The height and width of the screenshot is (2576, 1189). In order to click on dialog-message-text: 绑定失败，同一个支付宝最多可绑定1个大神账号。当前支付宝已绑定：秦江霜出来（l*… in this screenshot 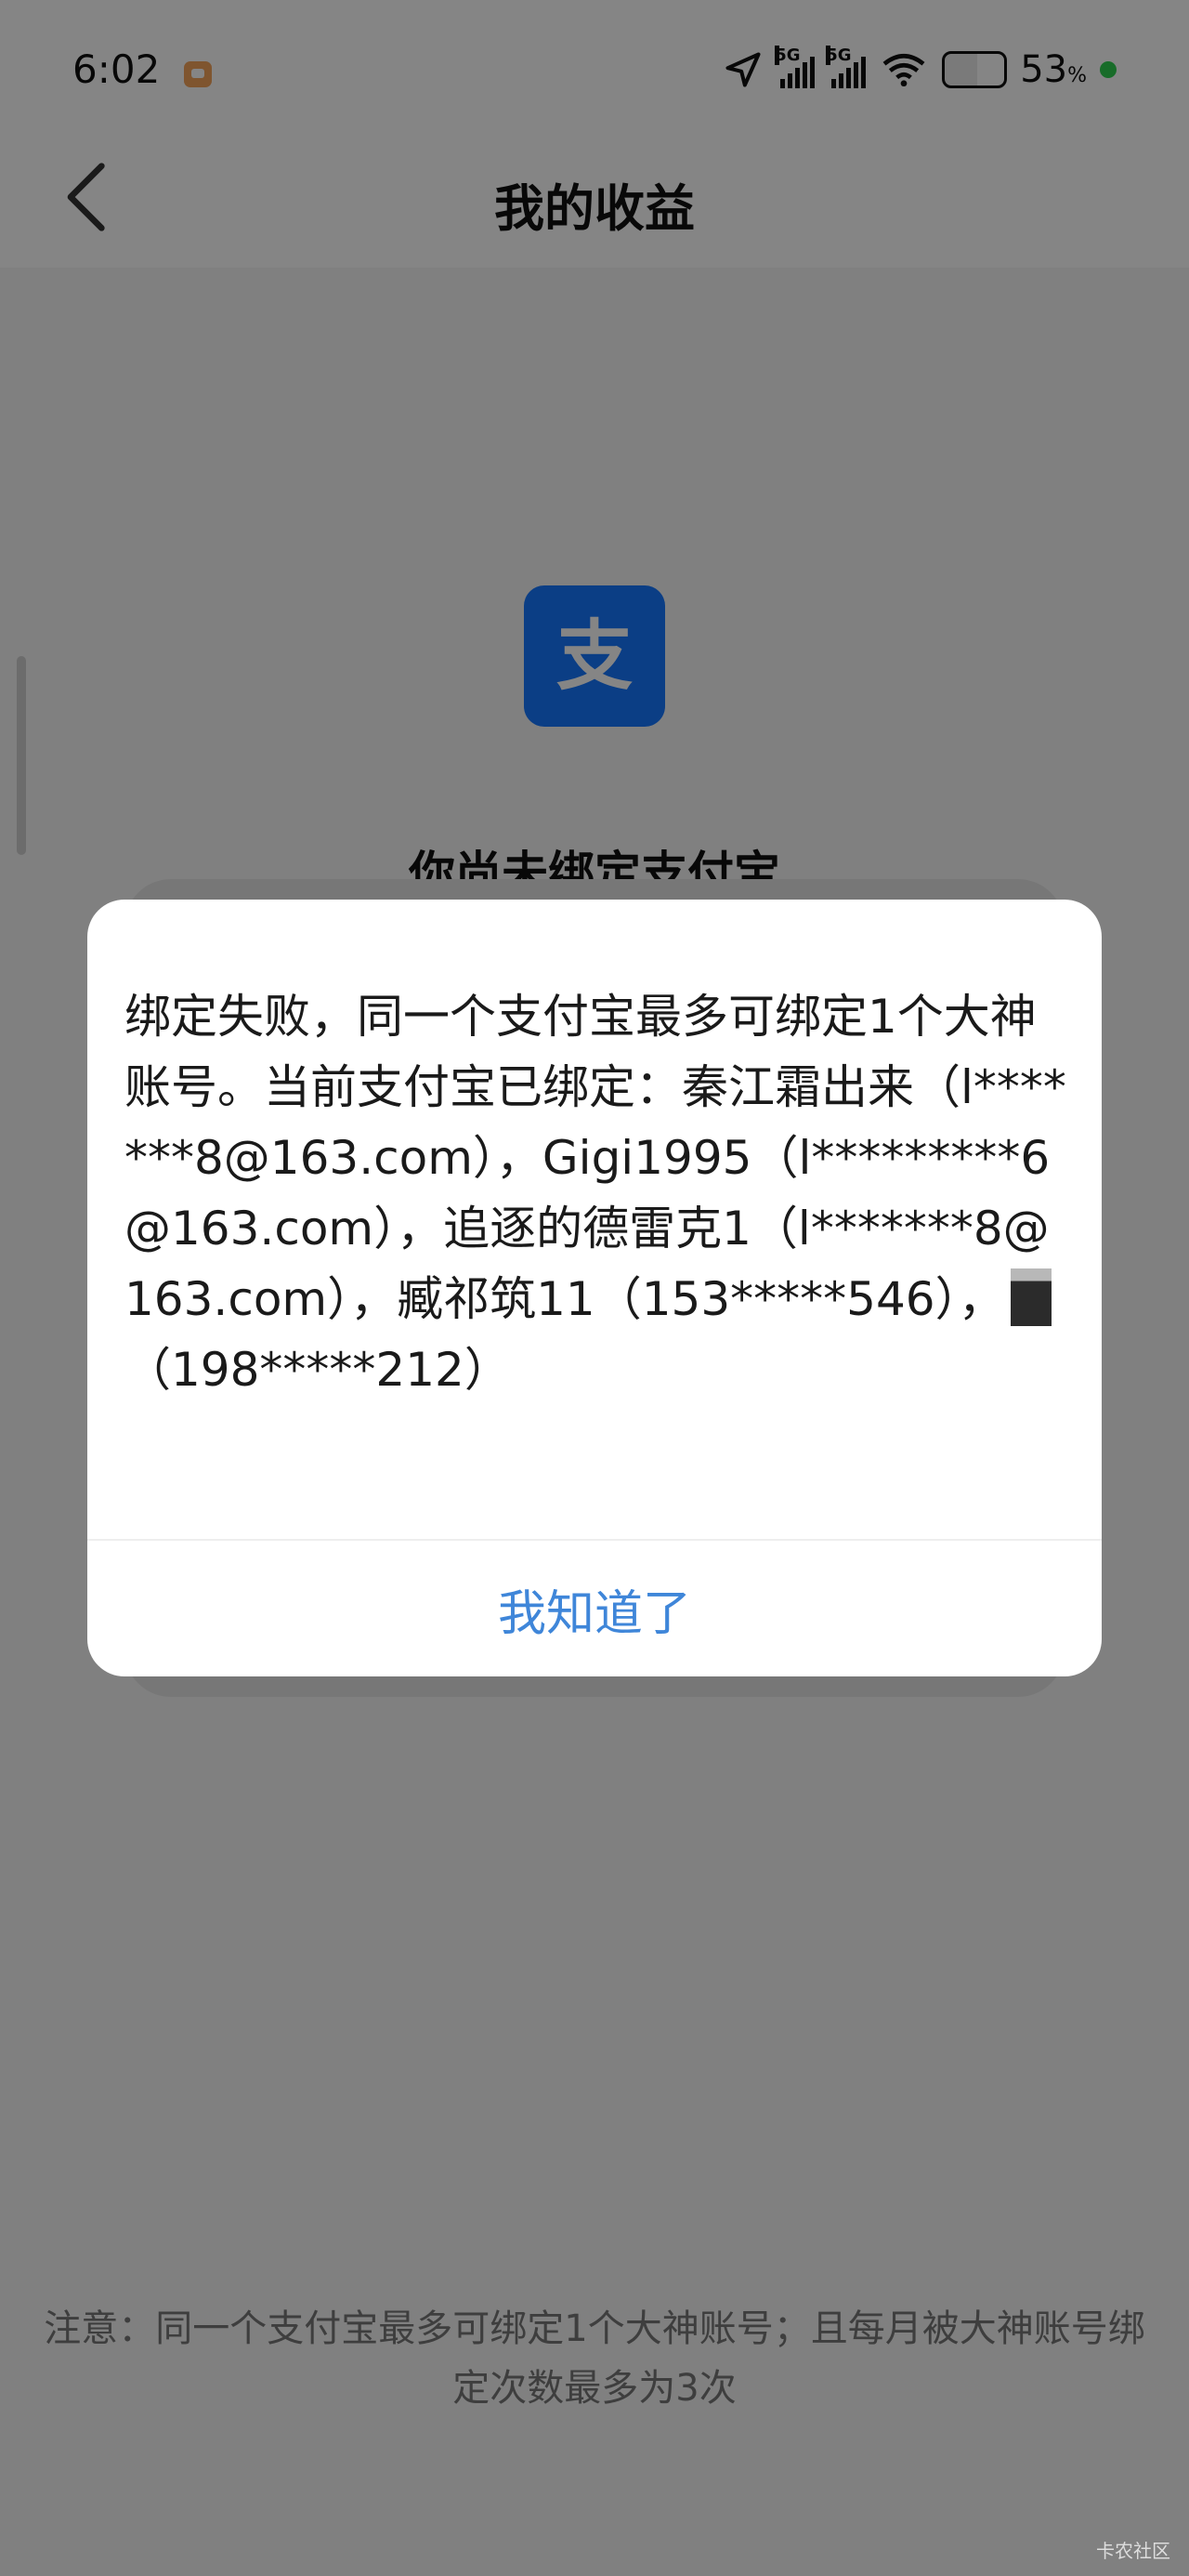, I will do `click(595, 1158)`.